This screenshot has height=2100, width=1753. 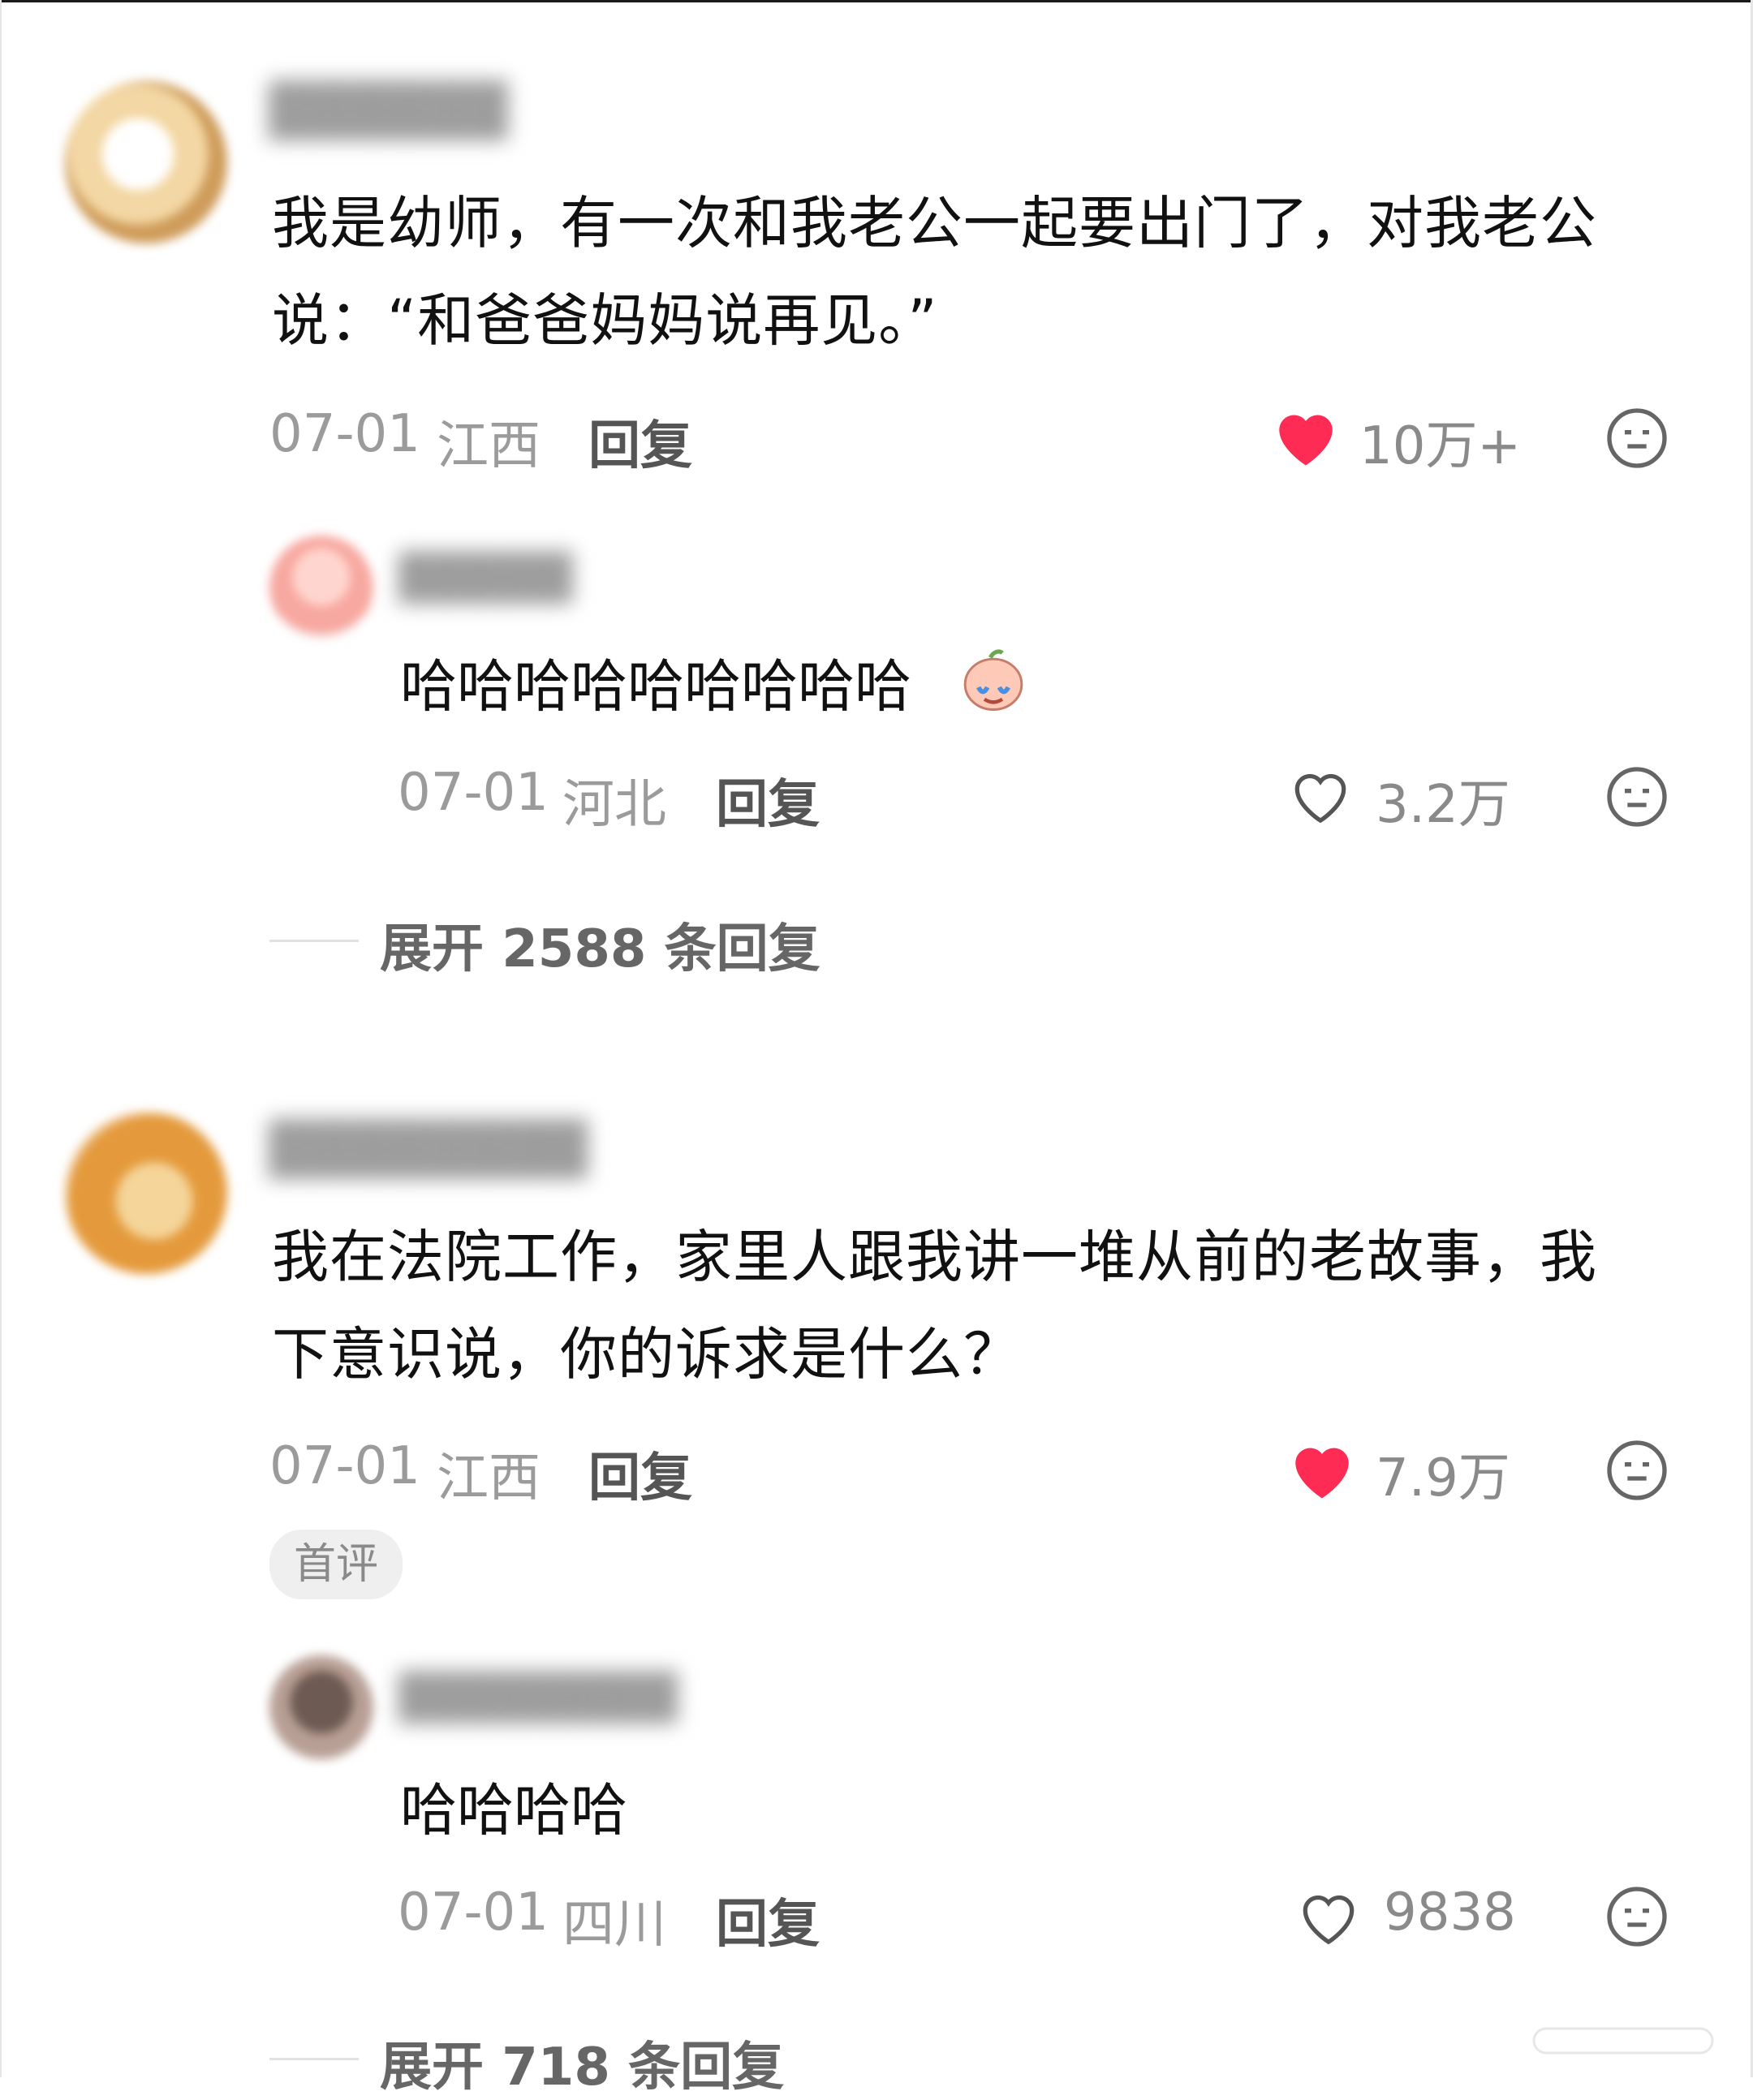 I want to click on comment-text-line: 说：“和爸爸妈妈说再见。”, so click(x=605, y=320).